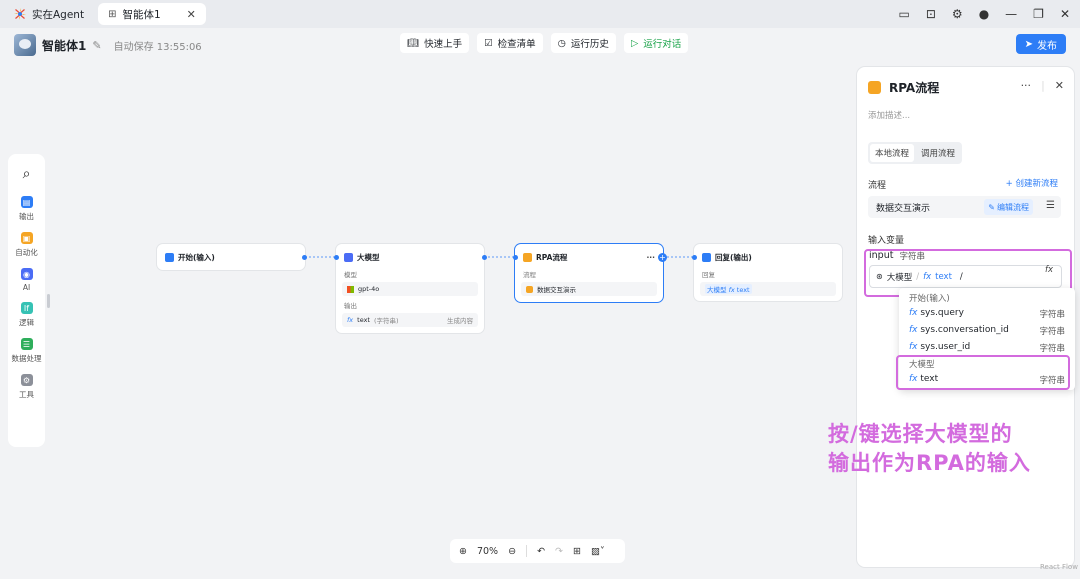  I want to click on palette-item-tools: ⚙ 工具, so click(26, 387).